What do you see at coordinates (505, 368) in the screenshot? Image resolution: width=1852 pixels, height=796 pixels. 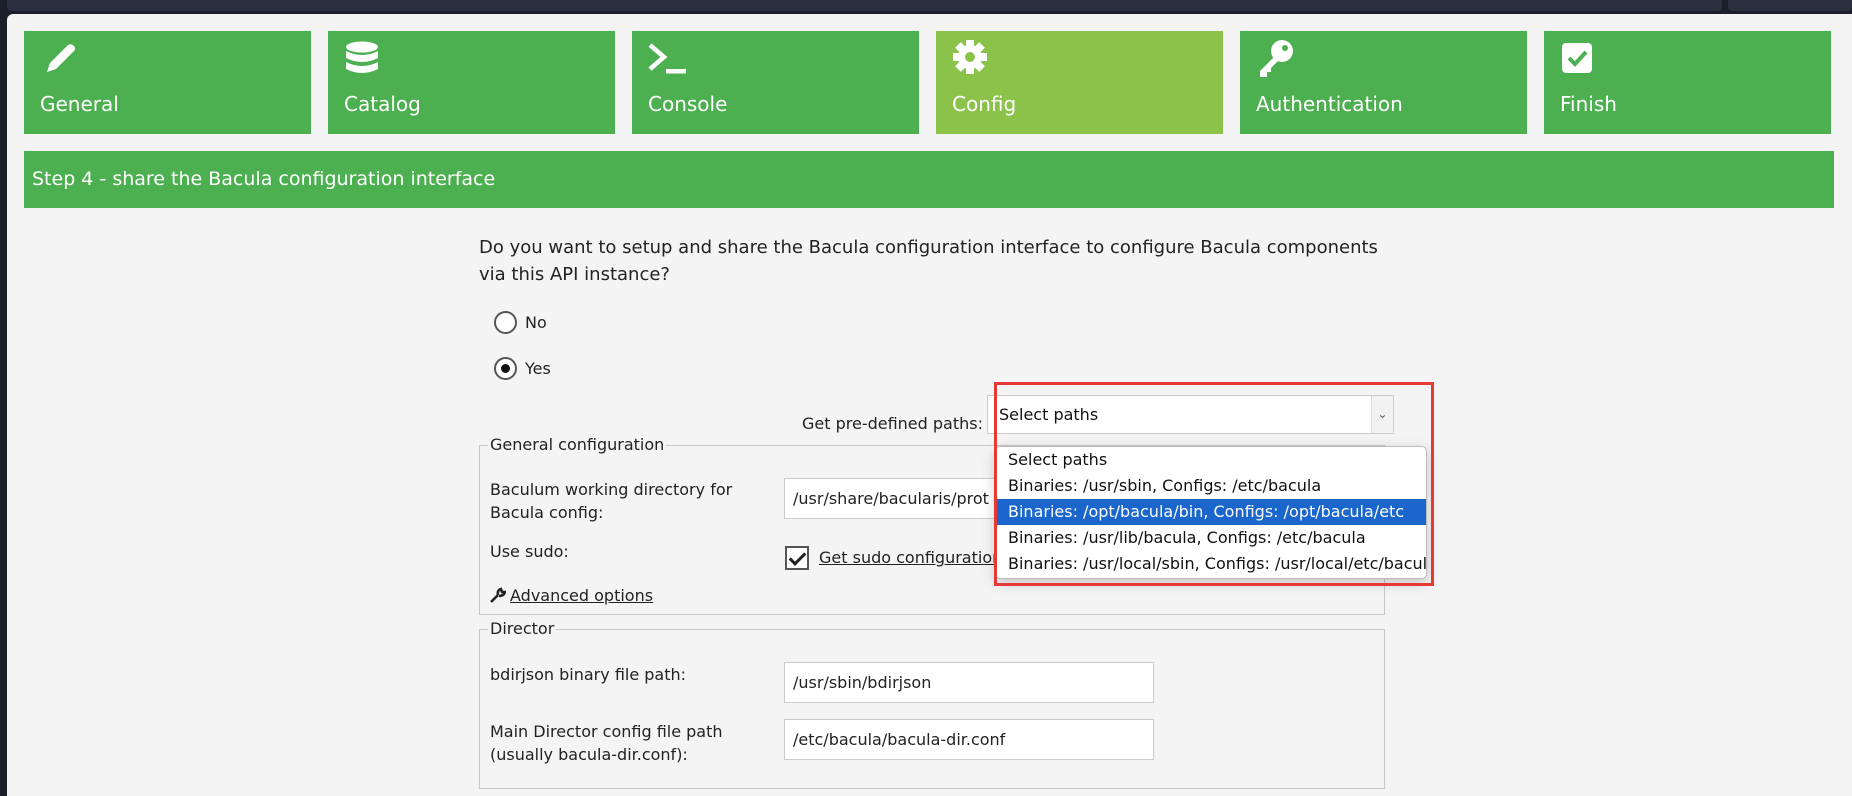 I see `radio-yes` at bounding box center [505, 368].